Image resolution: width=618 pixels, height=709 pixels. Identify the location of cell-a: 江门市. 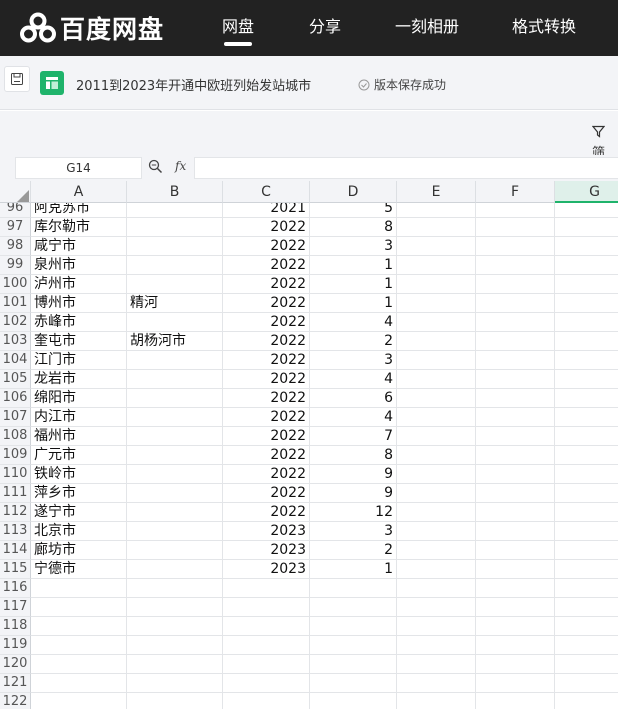
(79, 360).